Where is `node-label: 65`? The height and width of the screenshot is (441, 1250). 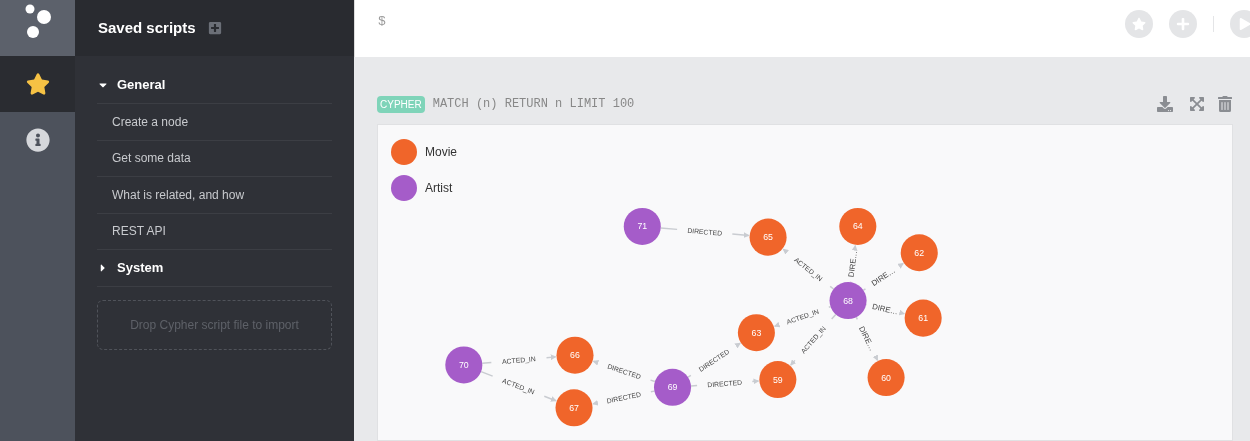 node-label: 65 is located at coordinates (768, 237).